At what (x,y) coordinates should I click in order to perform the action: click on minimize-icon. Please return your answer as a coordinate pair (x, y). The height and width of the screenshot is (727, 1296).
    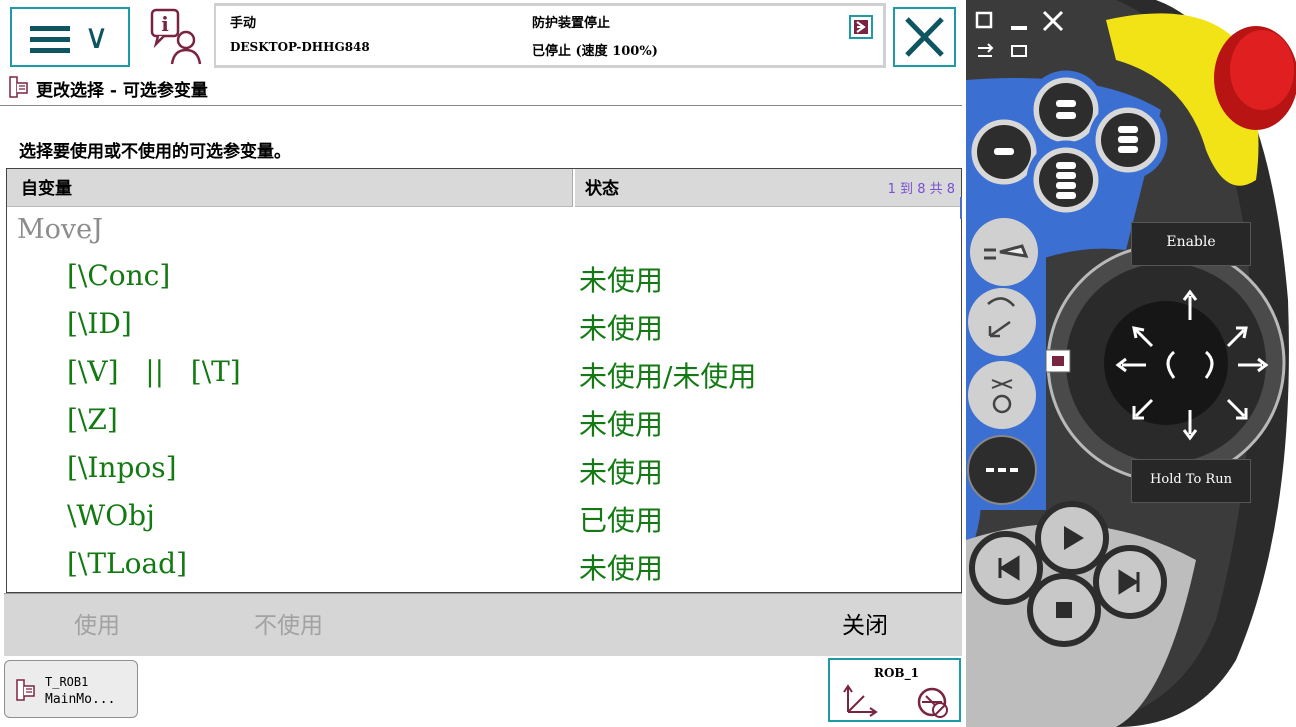
    Looking at the image, I should click on (1019, 28).